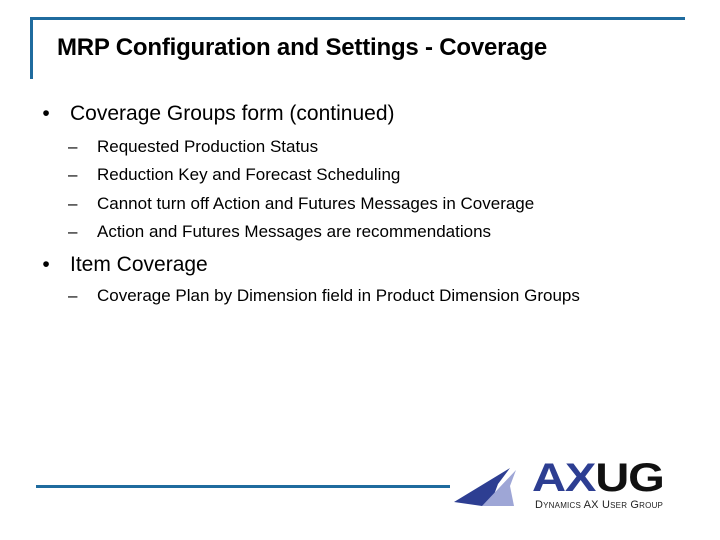  I want to click on logo-wordmark-ug: UG, so click(630, 478).